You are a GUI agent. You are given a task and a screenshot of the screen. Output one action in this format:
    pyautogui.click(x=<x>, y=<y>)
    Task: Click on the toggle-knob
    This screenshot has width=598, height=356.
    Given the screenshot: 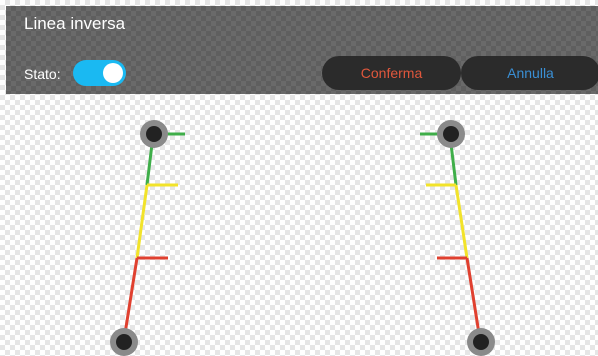 What is the action you would take?
    pyautogui.click(x=113, y=73)
    